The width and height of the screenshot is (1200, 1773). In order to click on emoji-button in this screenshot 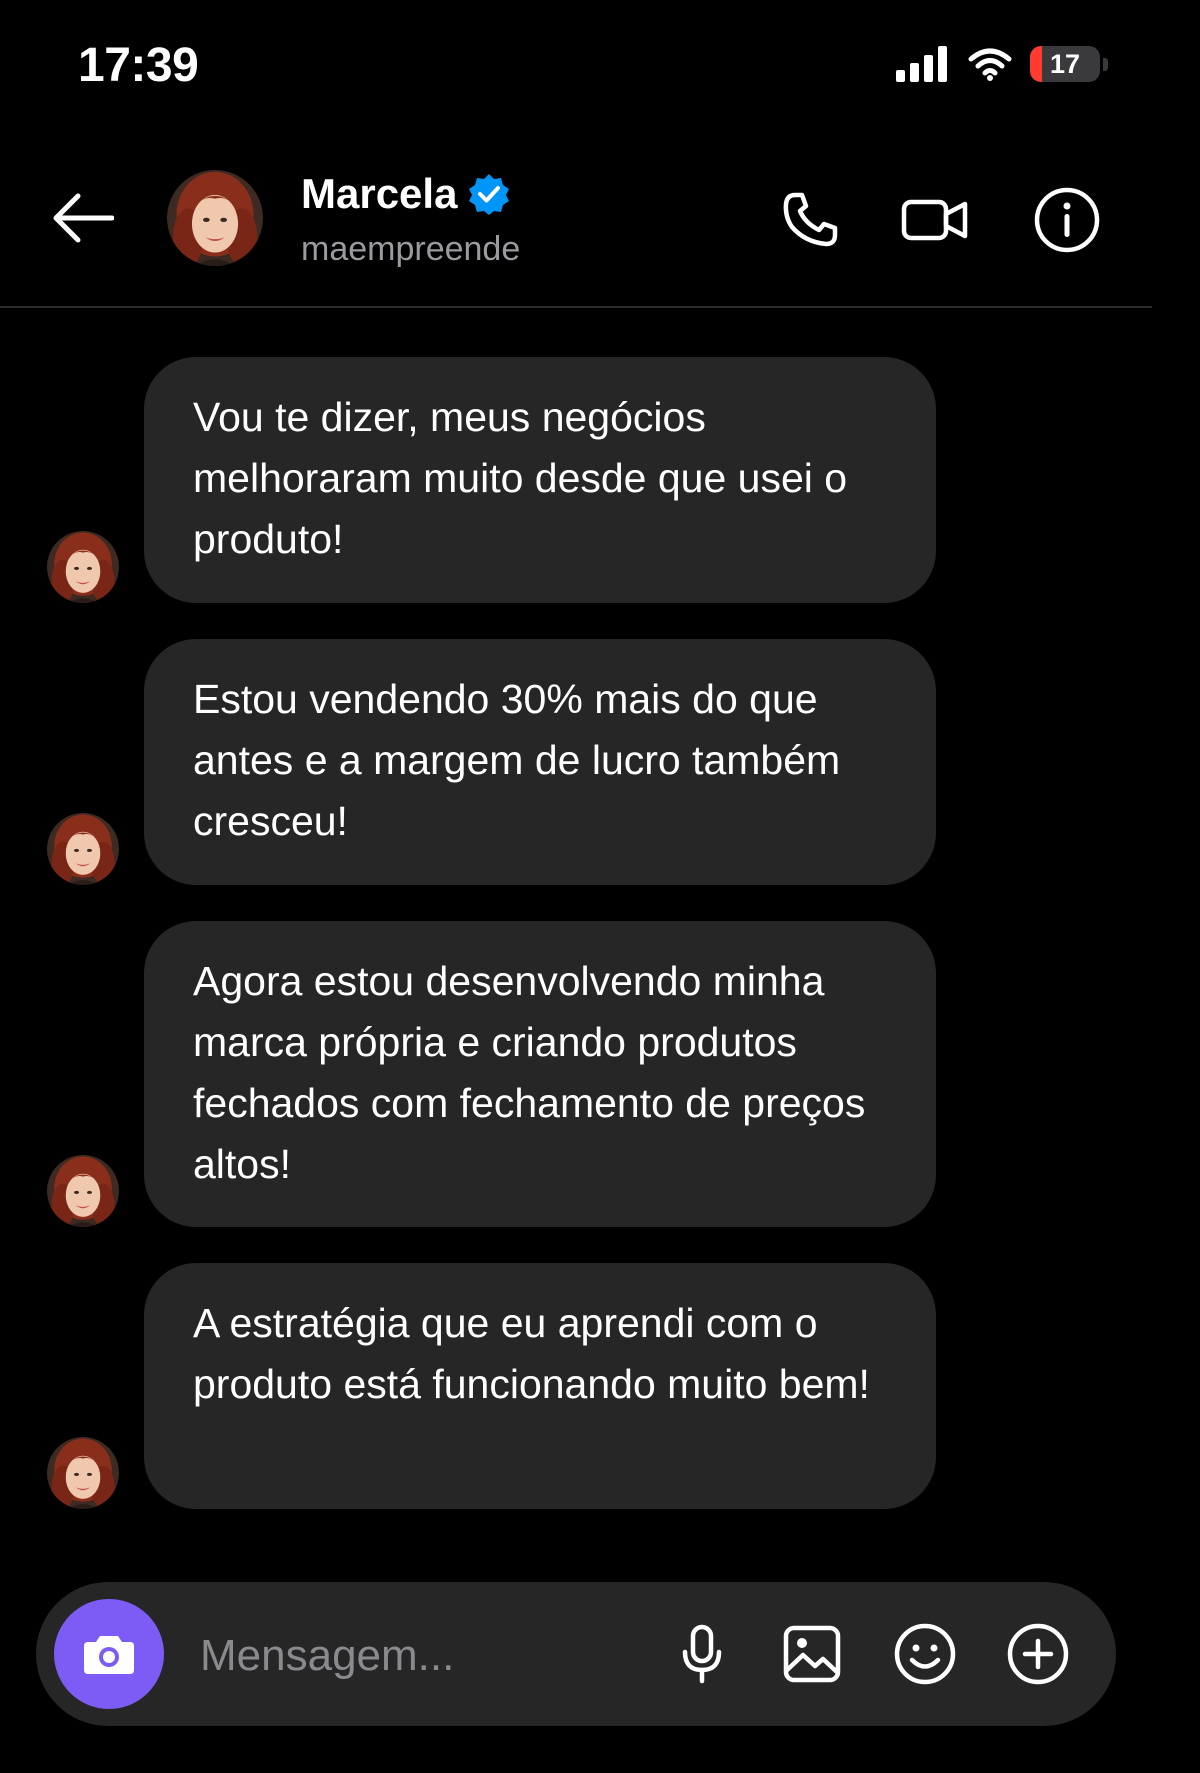, I will do `click(925, 1654)`.